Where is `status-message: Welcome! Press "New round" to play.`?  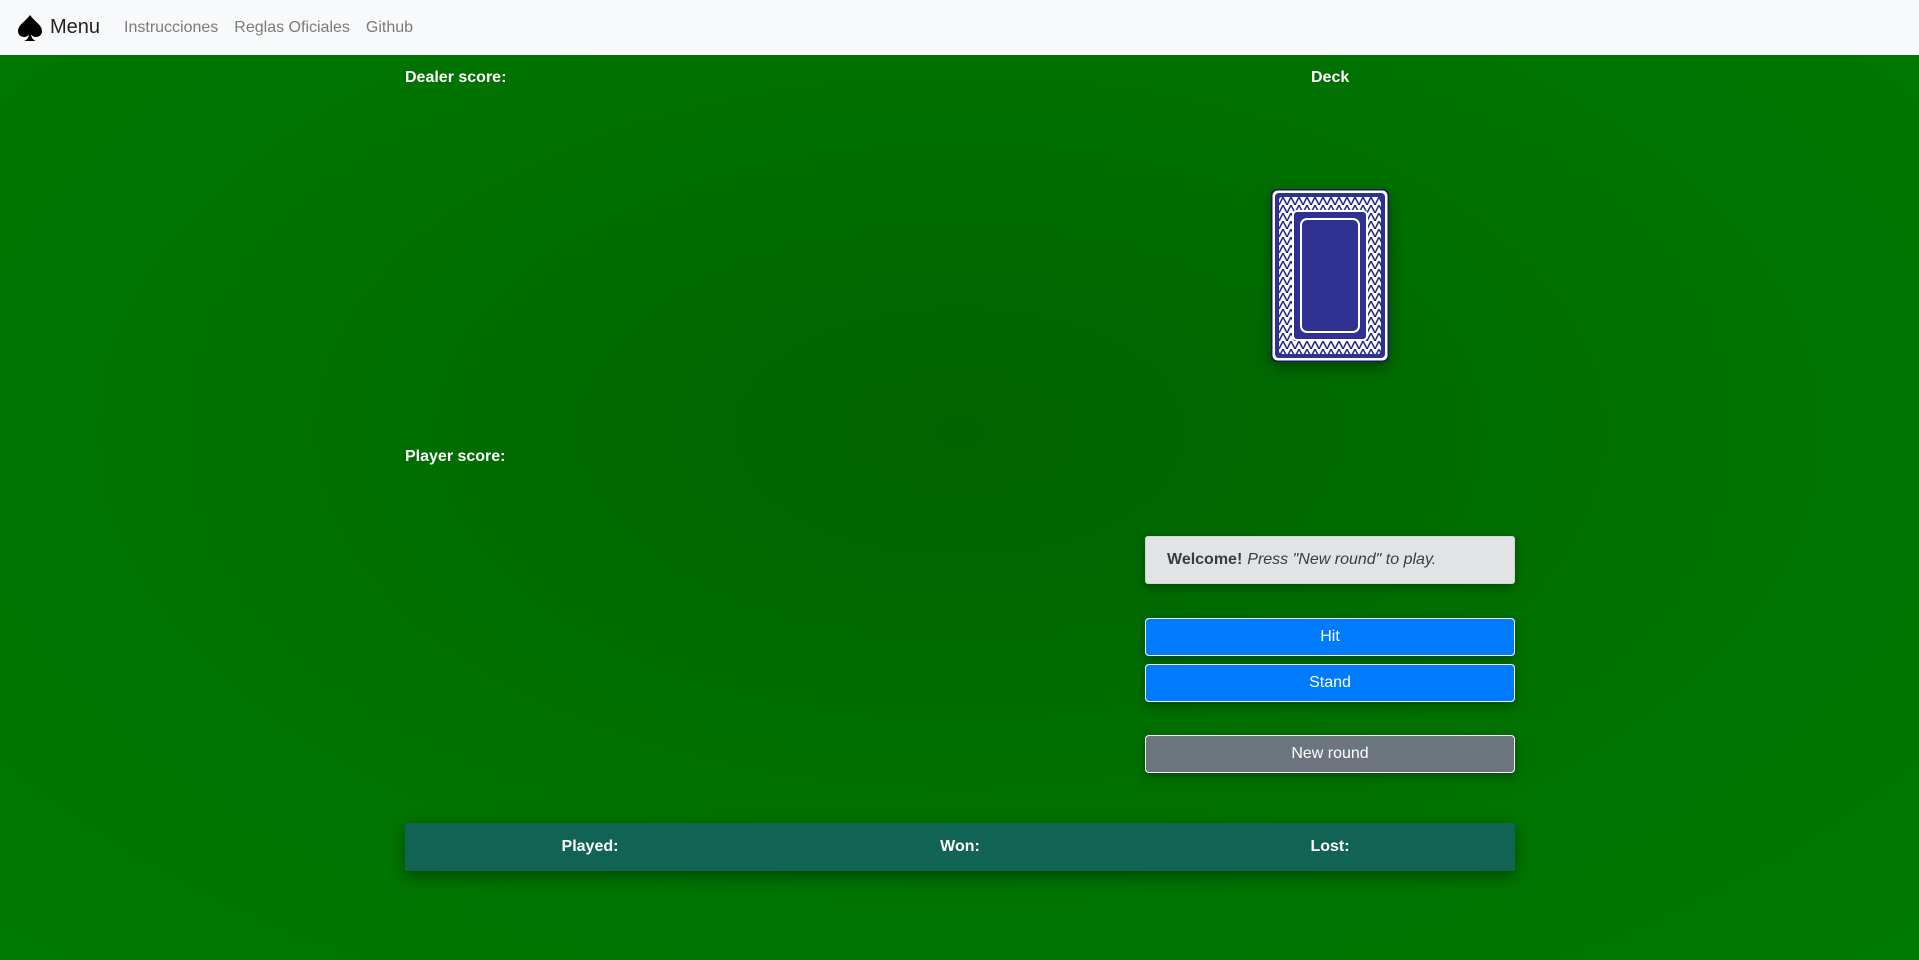 status-message: Welcome! Press "New round" to play. is located at coordinates (1330, 560).